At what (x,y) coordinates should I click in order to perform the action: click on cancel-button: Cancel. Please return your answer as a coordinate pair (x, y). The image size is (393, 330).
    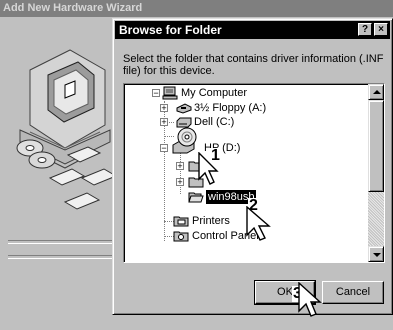
    Looking at the image, I should click on (353, 292).